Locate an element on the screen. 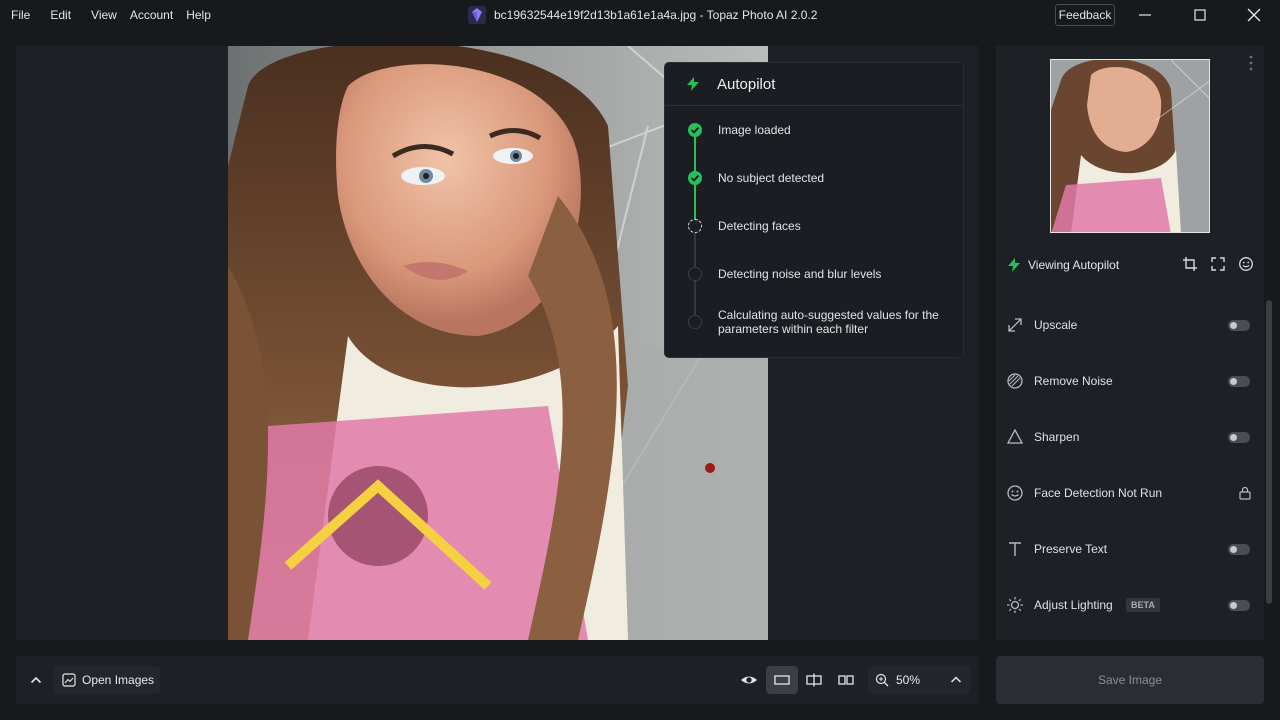 This screenshot has height=720, width=1280. zoom-level: 50% is located at coordinates (908, 680).